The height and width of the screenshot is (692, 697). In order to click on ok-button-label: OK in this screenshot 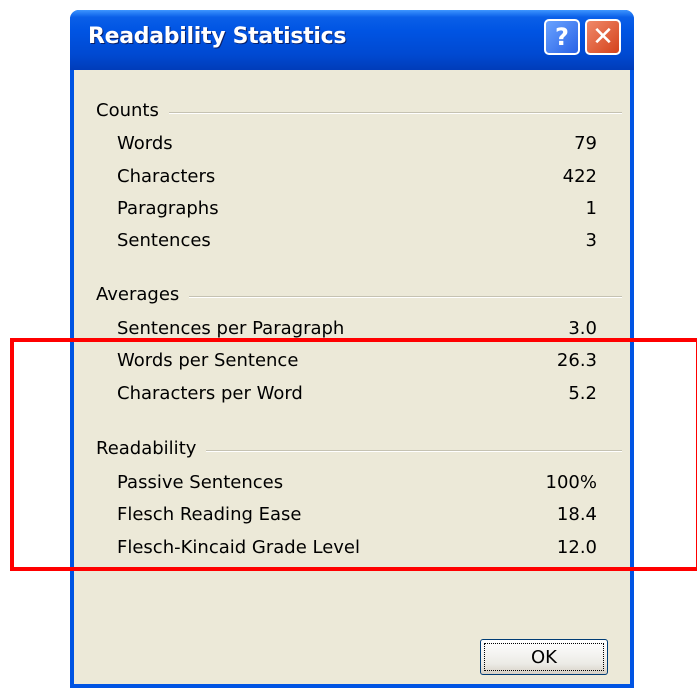, I will do `click(544, 657)`.